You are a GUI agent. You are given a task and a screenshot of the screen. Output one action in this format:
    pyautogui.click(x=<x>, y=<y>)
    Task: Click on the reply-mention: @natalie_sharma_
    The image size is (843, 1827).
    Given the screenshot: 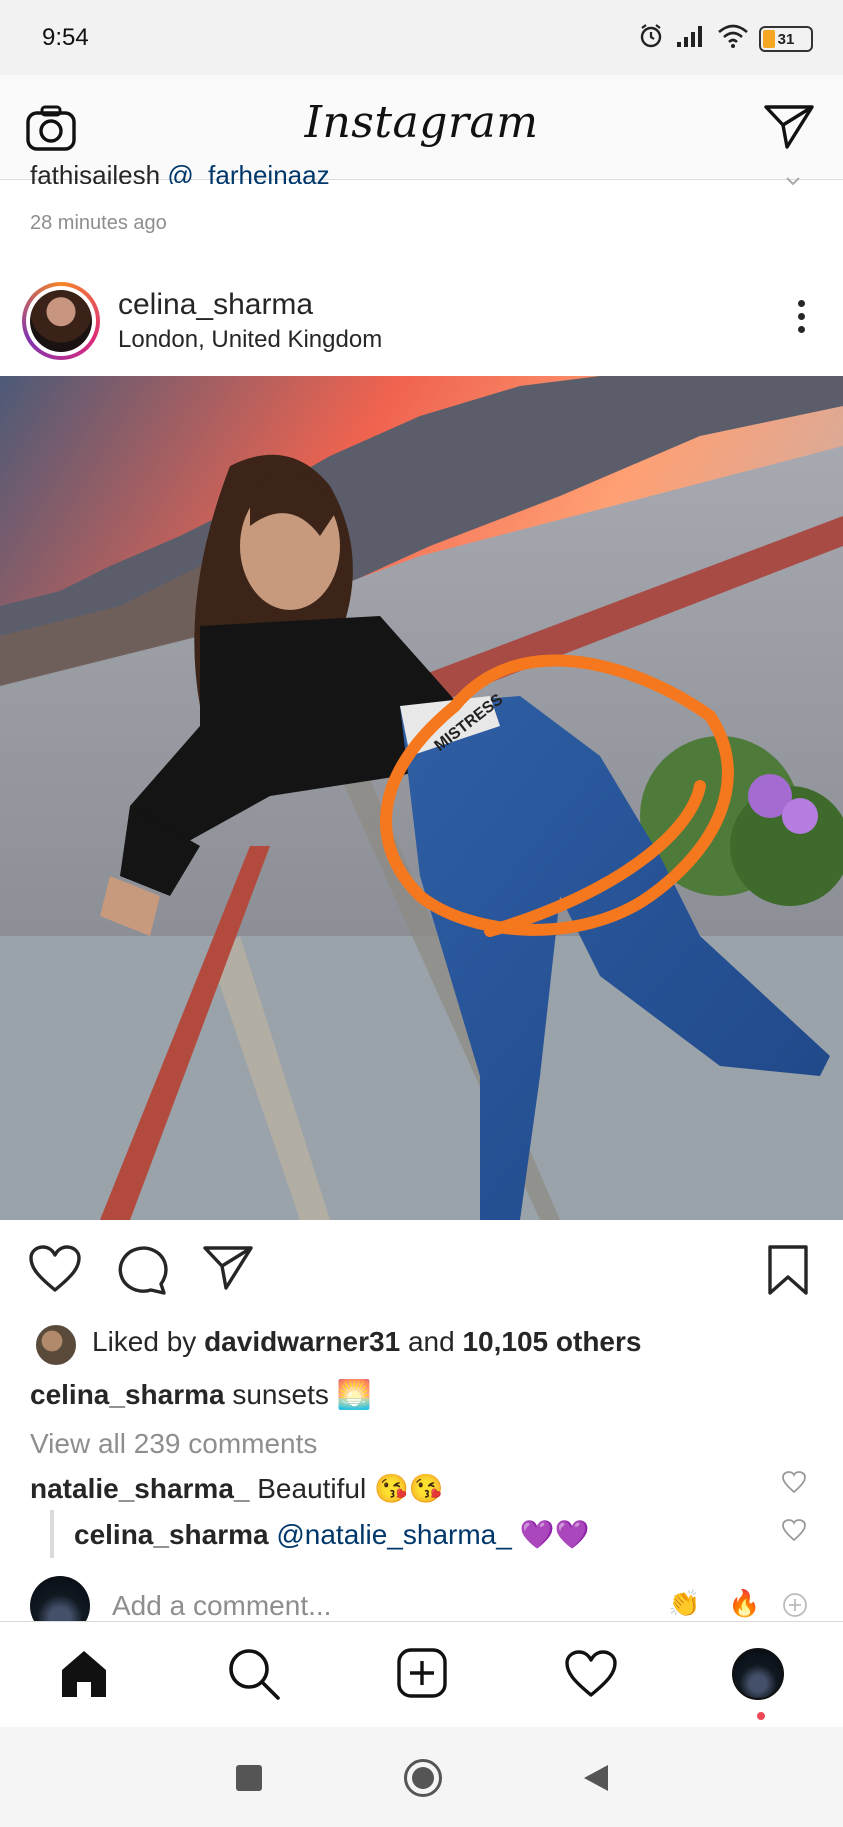 What is the action you would take?
    pyautogui.click(x=393, y=1534)
    